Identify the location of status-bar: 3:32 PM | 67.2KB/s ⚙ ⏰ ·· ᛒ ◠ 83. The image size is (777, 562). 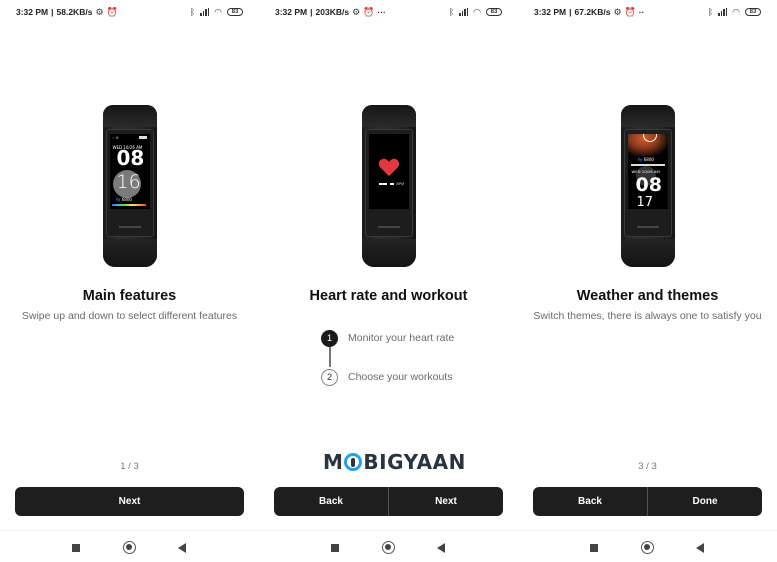
(647, 12).